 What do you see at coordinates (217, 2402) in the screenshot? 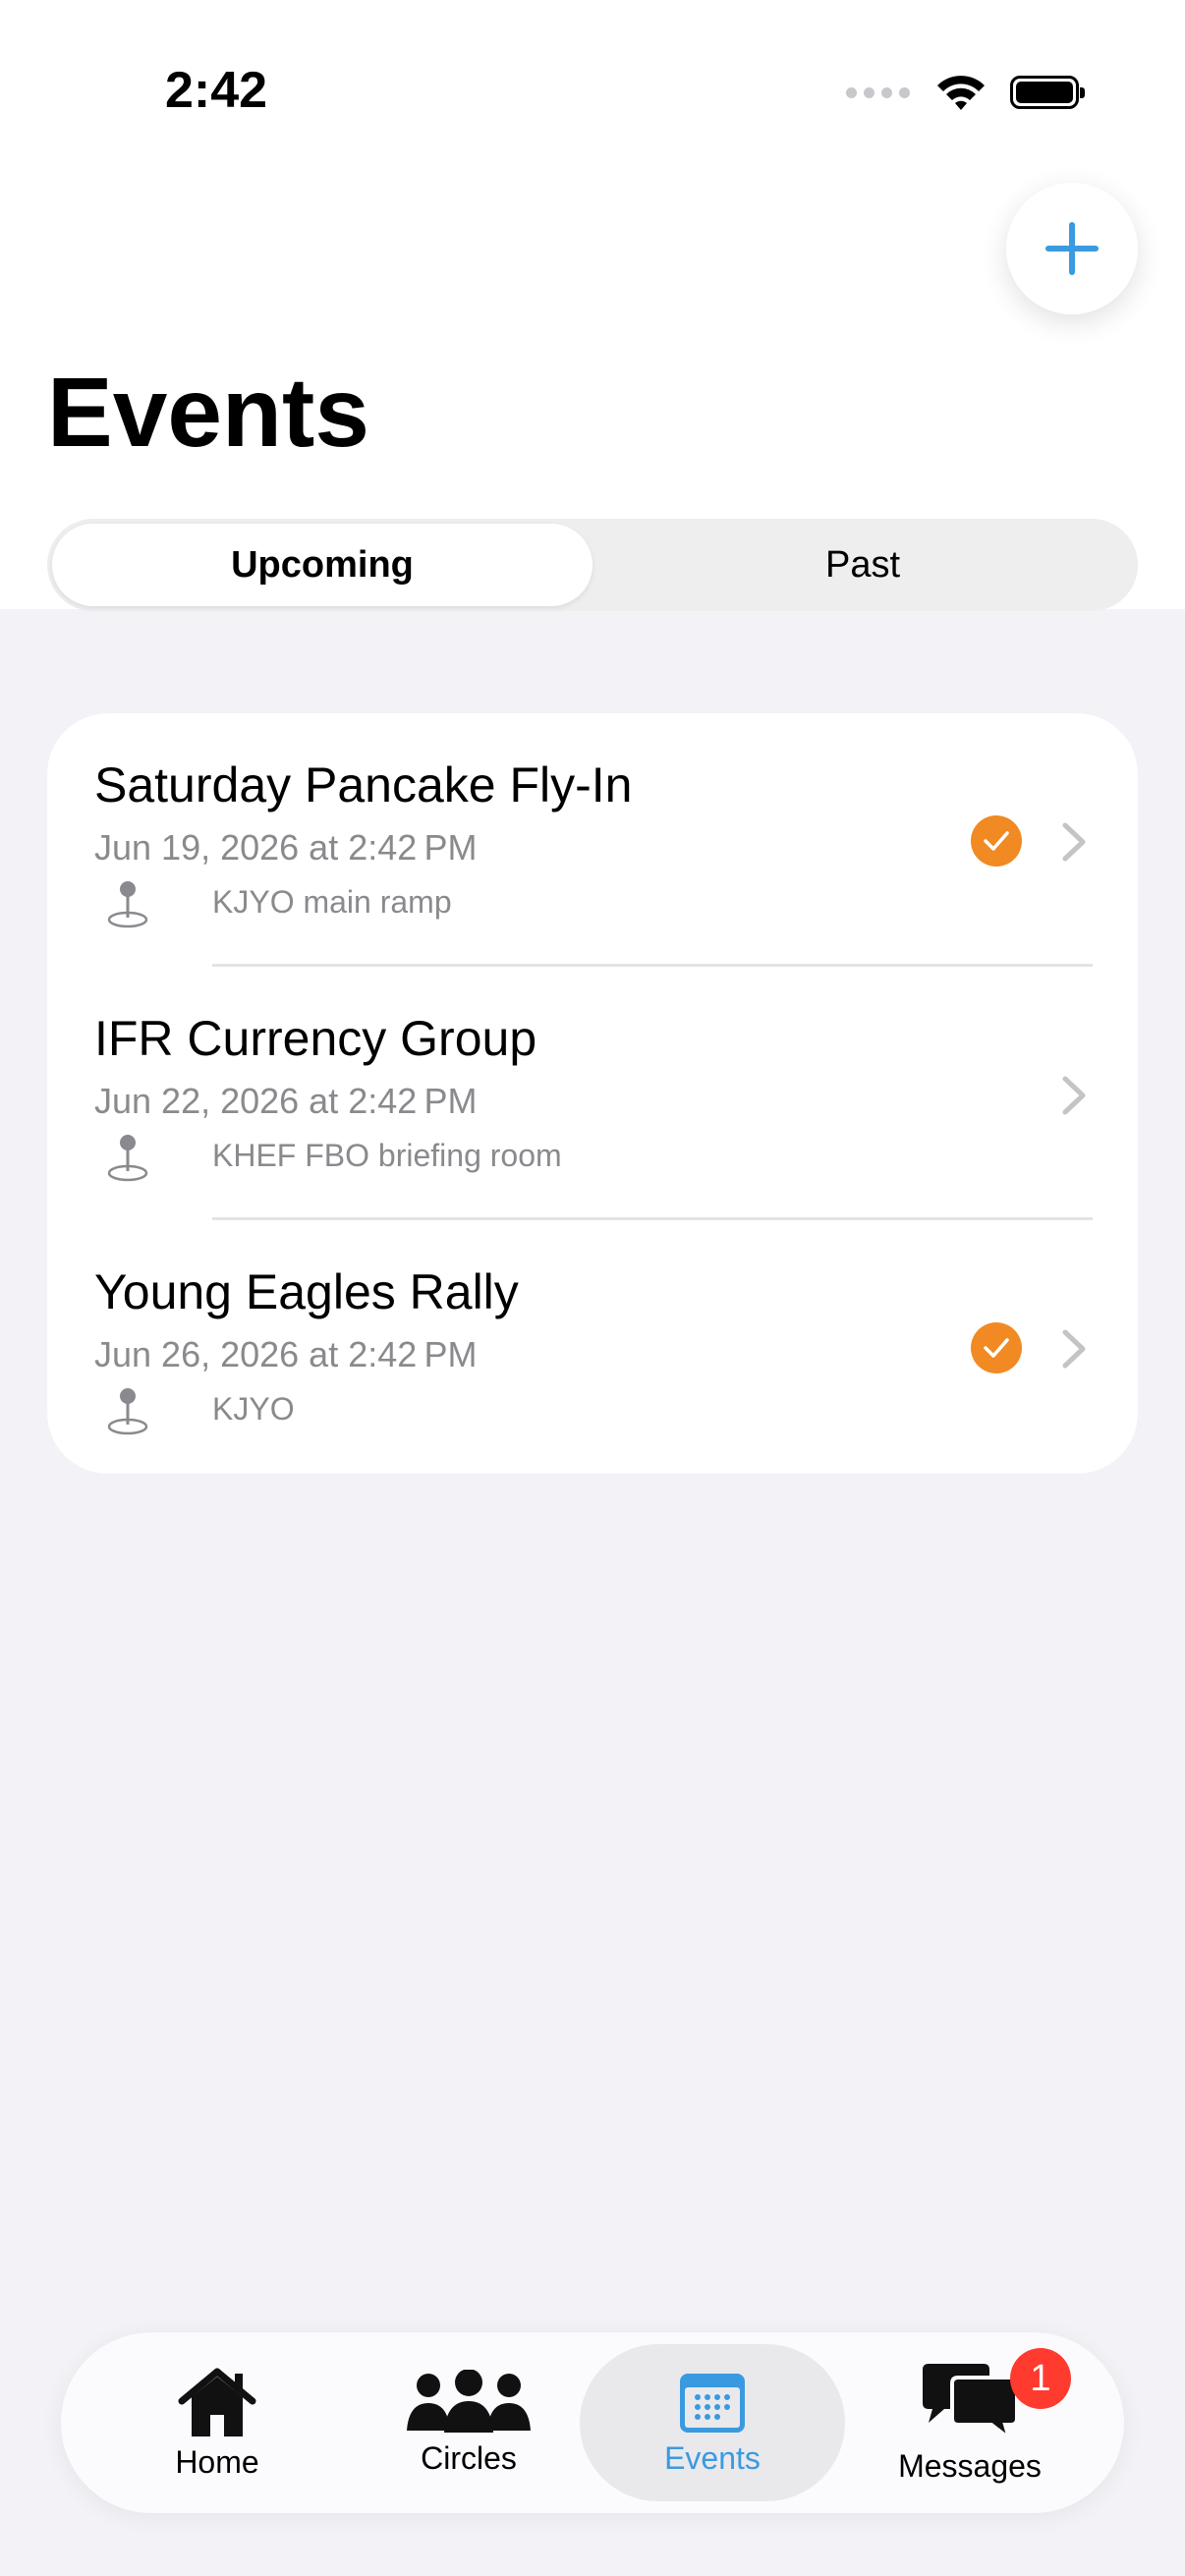
I see `house-icon` at bounding box center [217, 2402].